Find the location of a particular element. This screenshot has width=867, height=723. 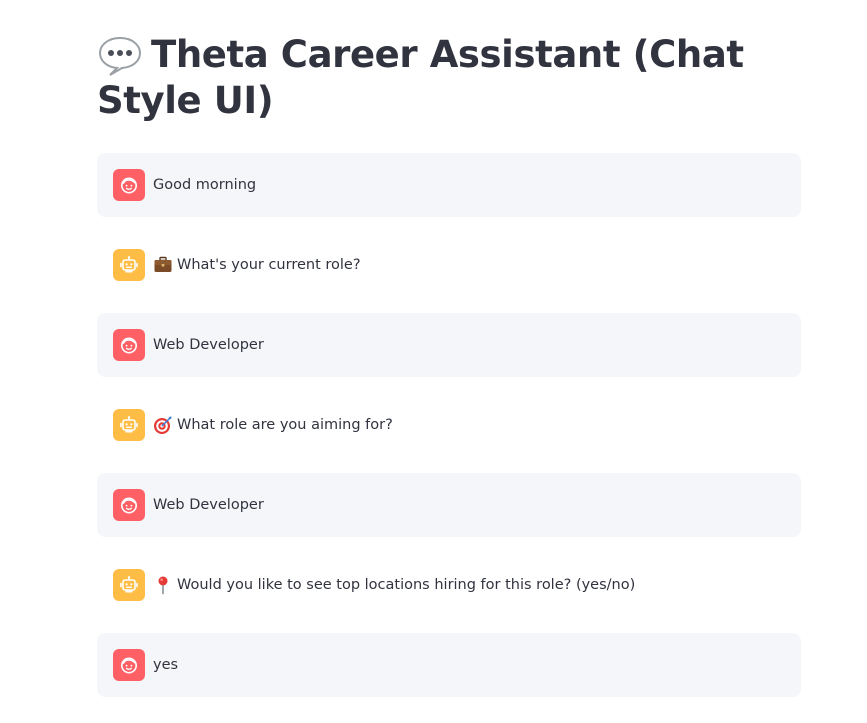

message-text: What role are you aiming for? is located at coordinates (273, 425).